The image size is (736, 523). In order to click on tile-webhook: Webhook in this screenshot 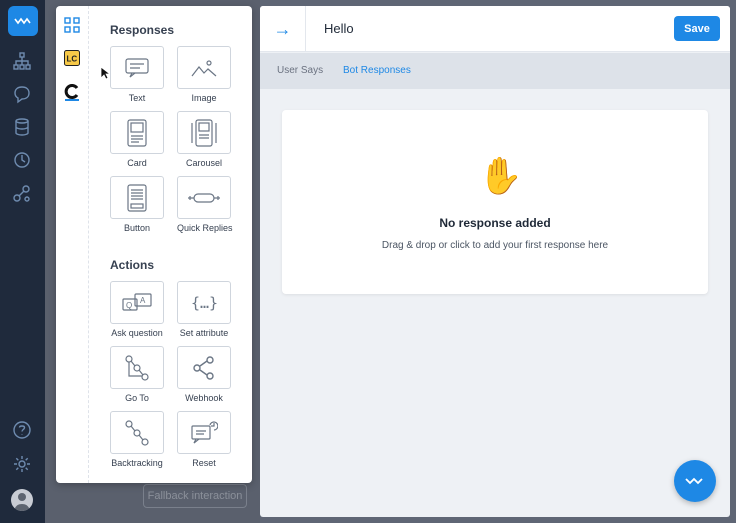, I will do `click(204, 374)`.